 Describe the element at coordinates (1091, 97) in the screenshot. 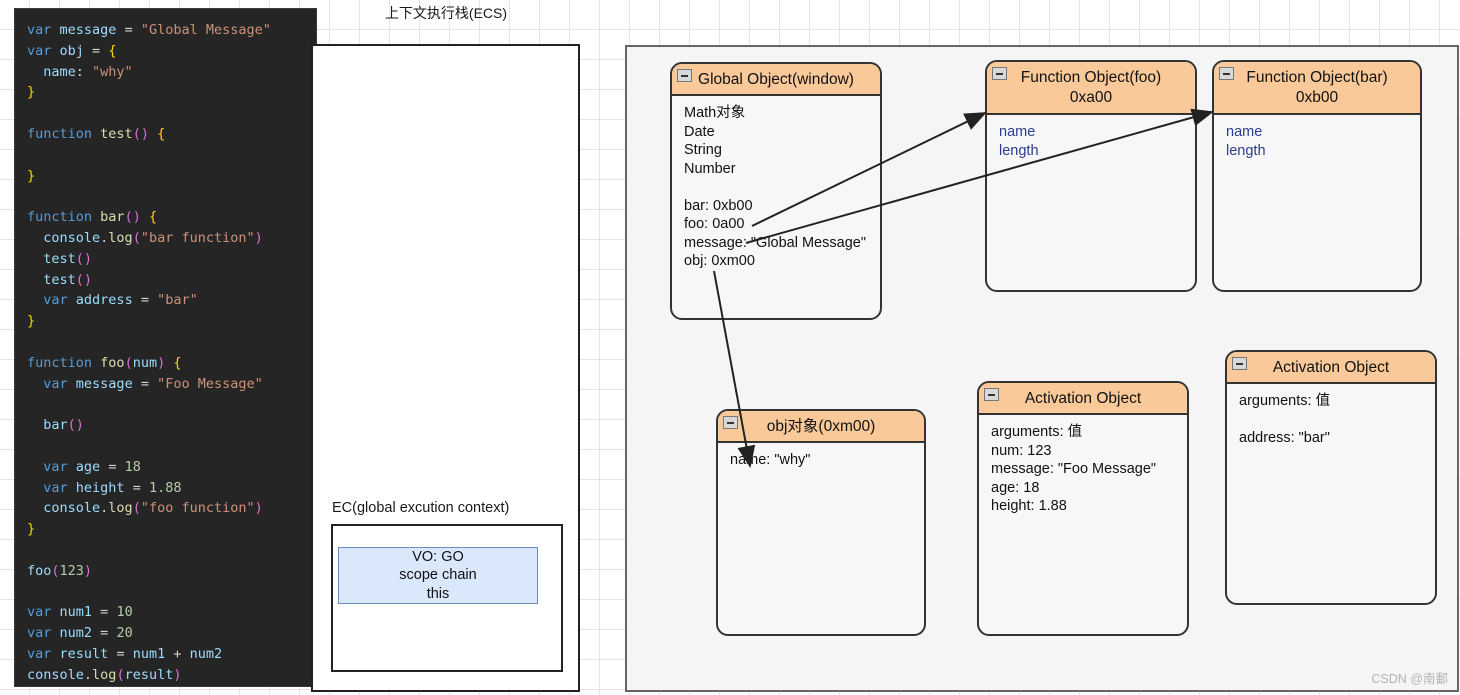

I see `function-object-foo-address: 0xa00` at that location.